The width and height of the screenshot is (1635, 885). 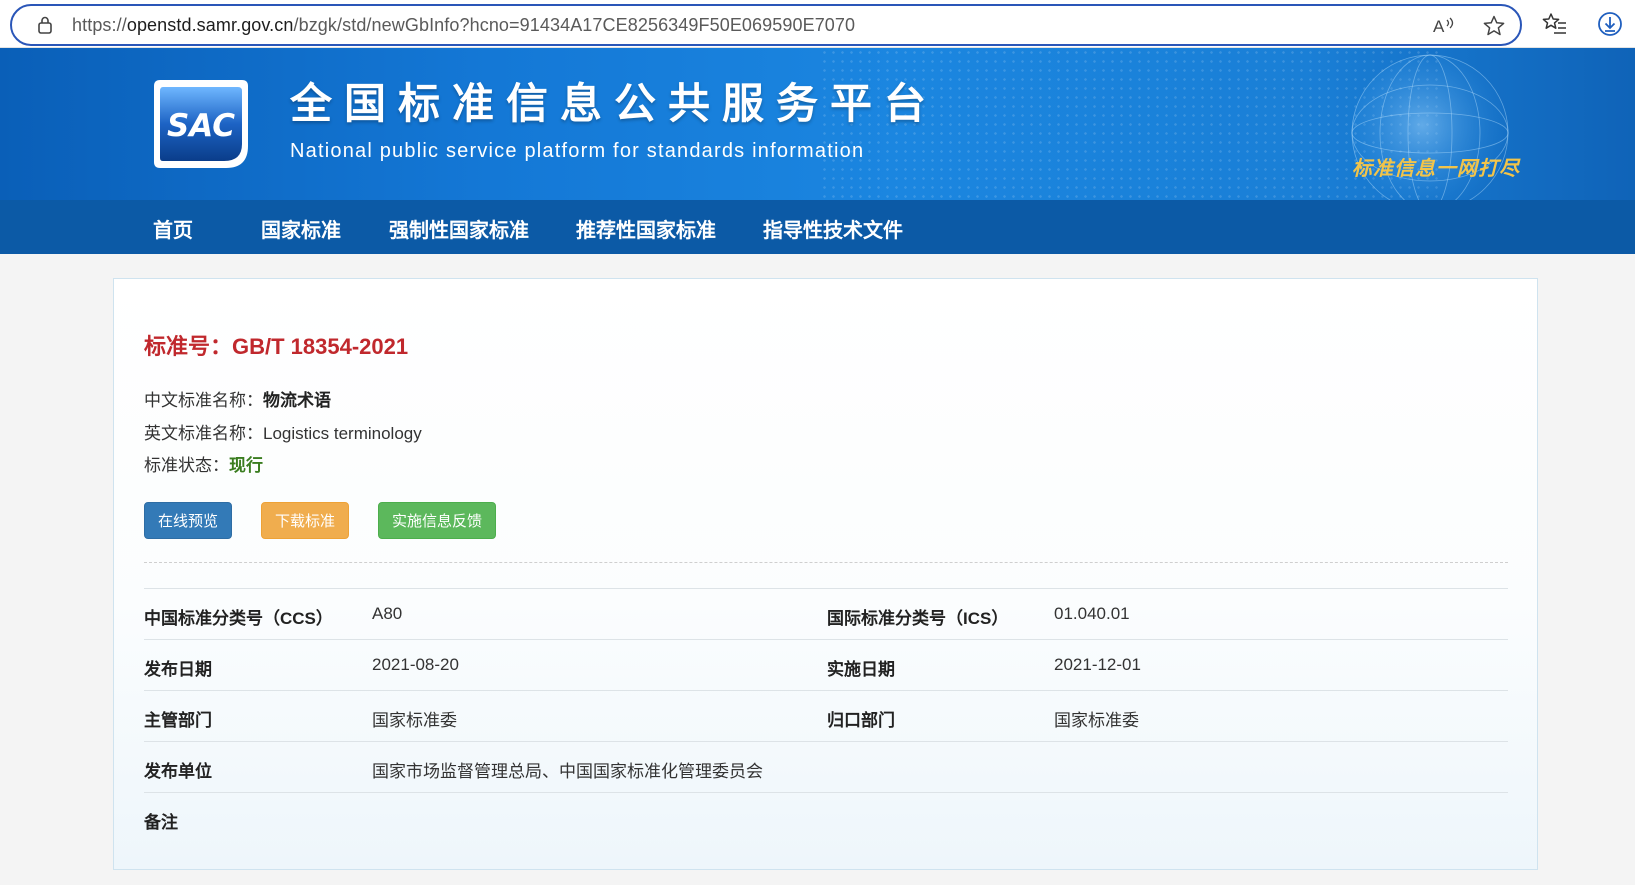 What do you see at coordinates (1096, 720) in the screenshot?
I see `belong-value: 国家标准委` at bounding box center [1096, 720].